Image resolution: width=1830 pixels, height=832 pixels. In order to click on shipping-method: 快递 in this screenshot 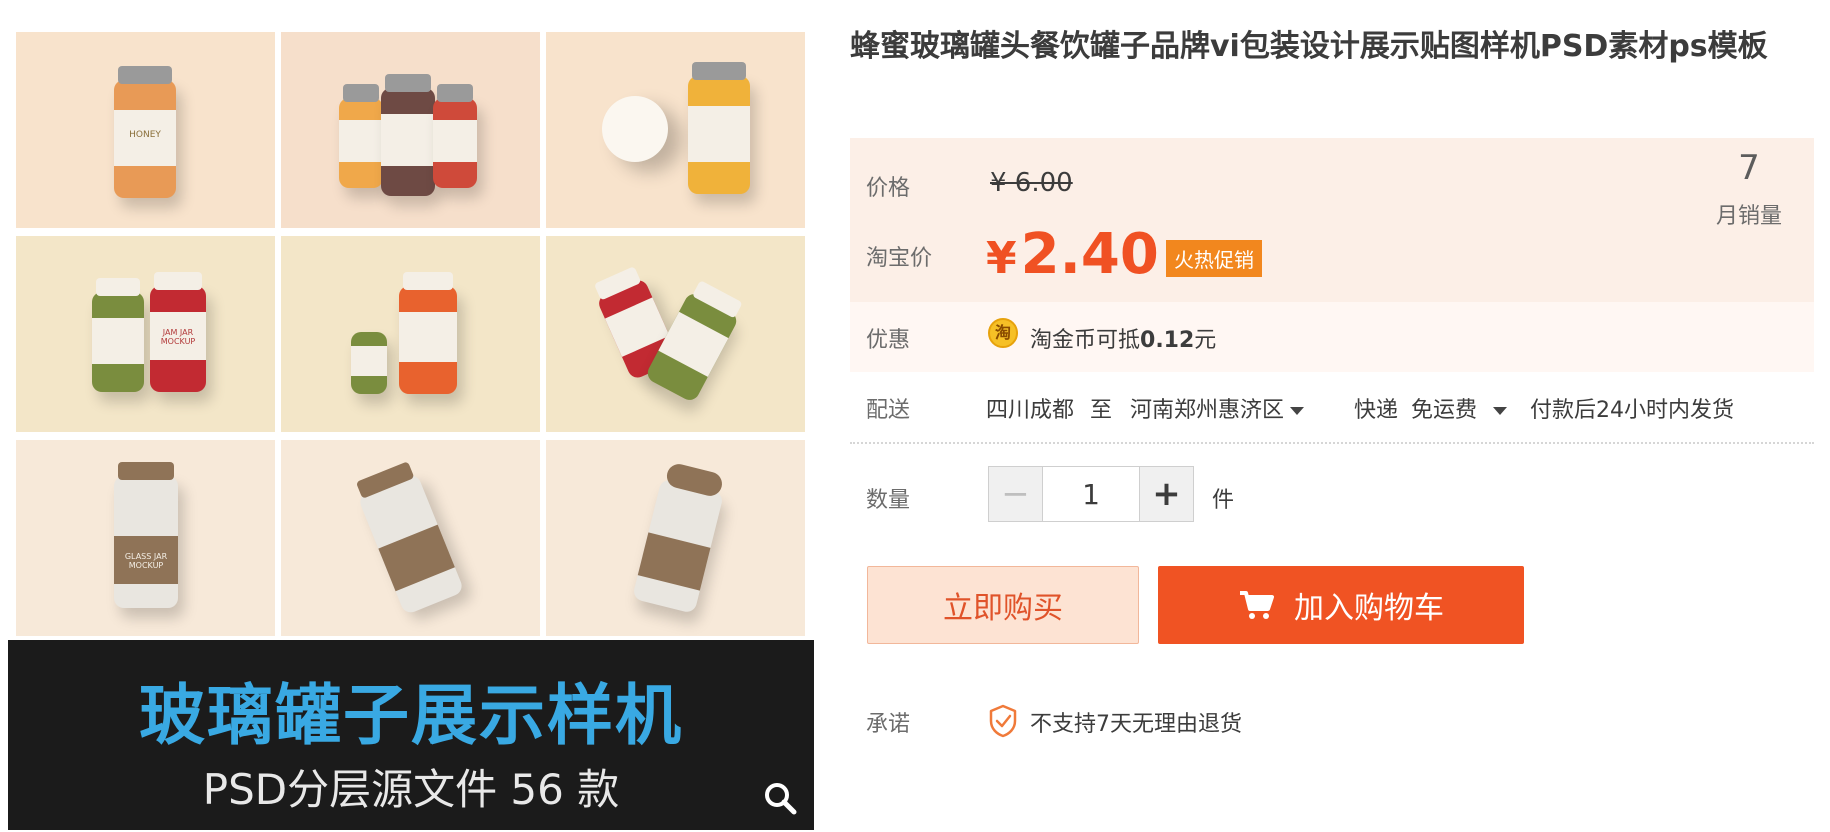, I will do `click(1376, 410)`.